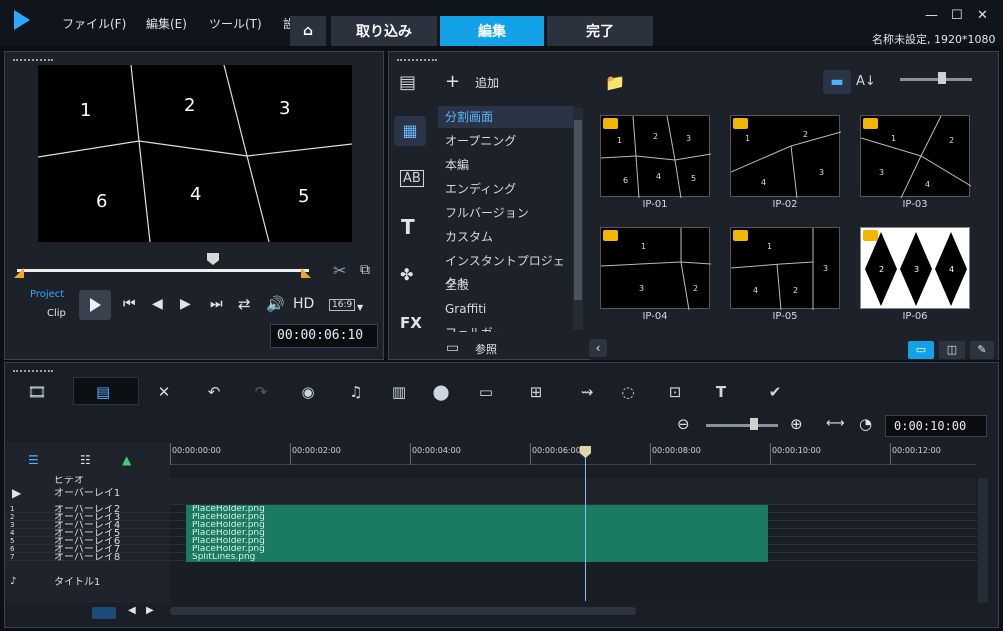 The image size is (1003, 631). What do you see at coordinates (890, 454) in the screenshot?
I see `ruler-tick` at bounding box center [890, 454].